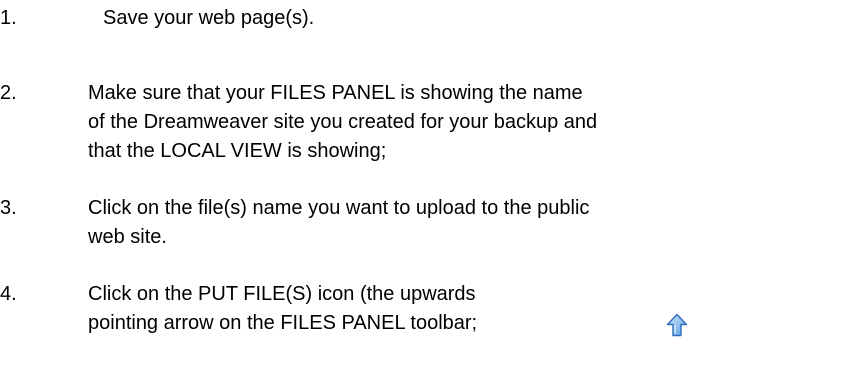 The image size is (851, 369). What do you see at coordinates (209, 18) in the screenshot?
I see `step-line: Save your web page(s).` at bounding box center [209, 18].